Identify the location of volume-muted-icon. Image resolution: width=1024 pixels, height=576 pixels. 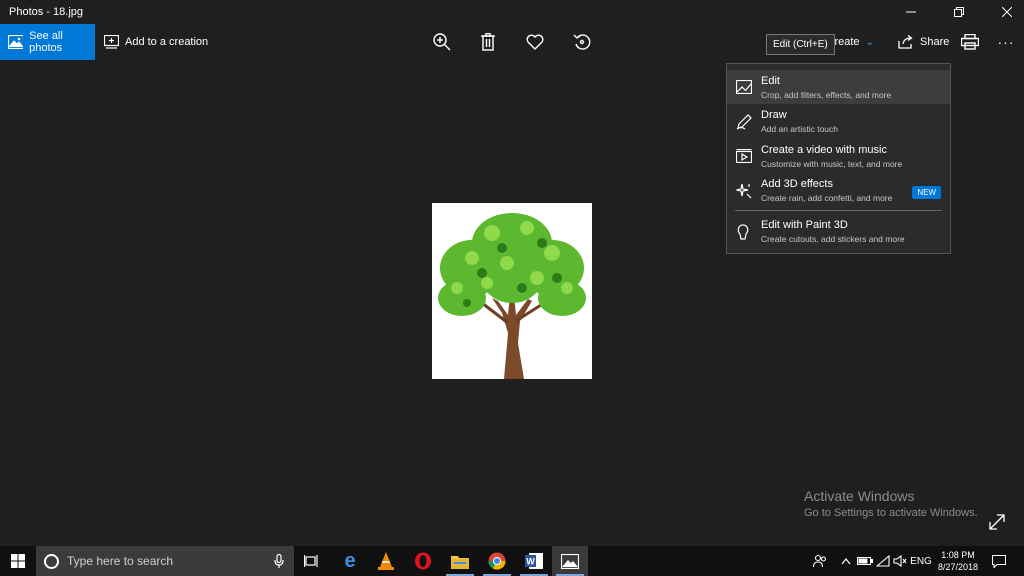
(900, 561).